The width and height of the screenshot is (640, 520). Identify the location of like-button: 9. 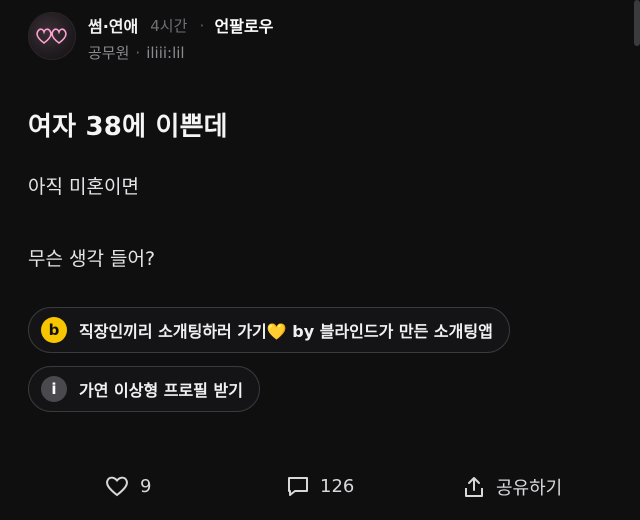
(127, 486).